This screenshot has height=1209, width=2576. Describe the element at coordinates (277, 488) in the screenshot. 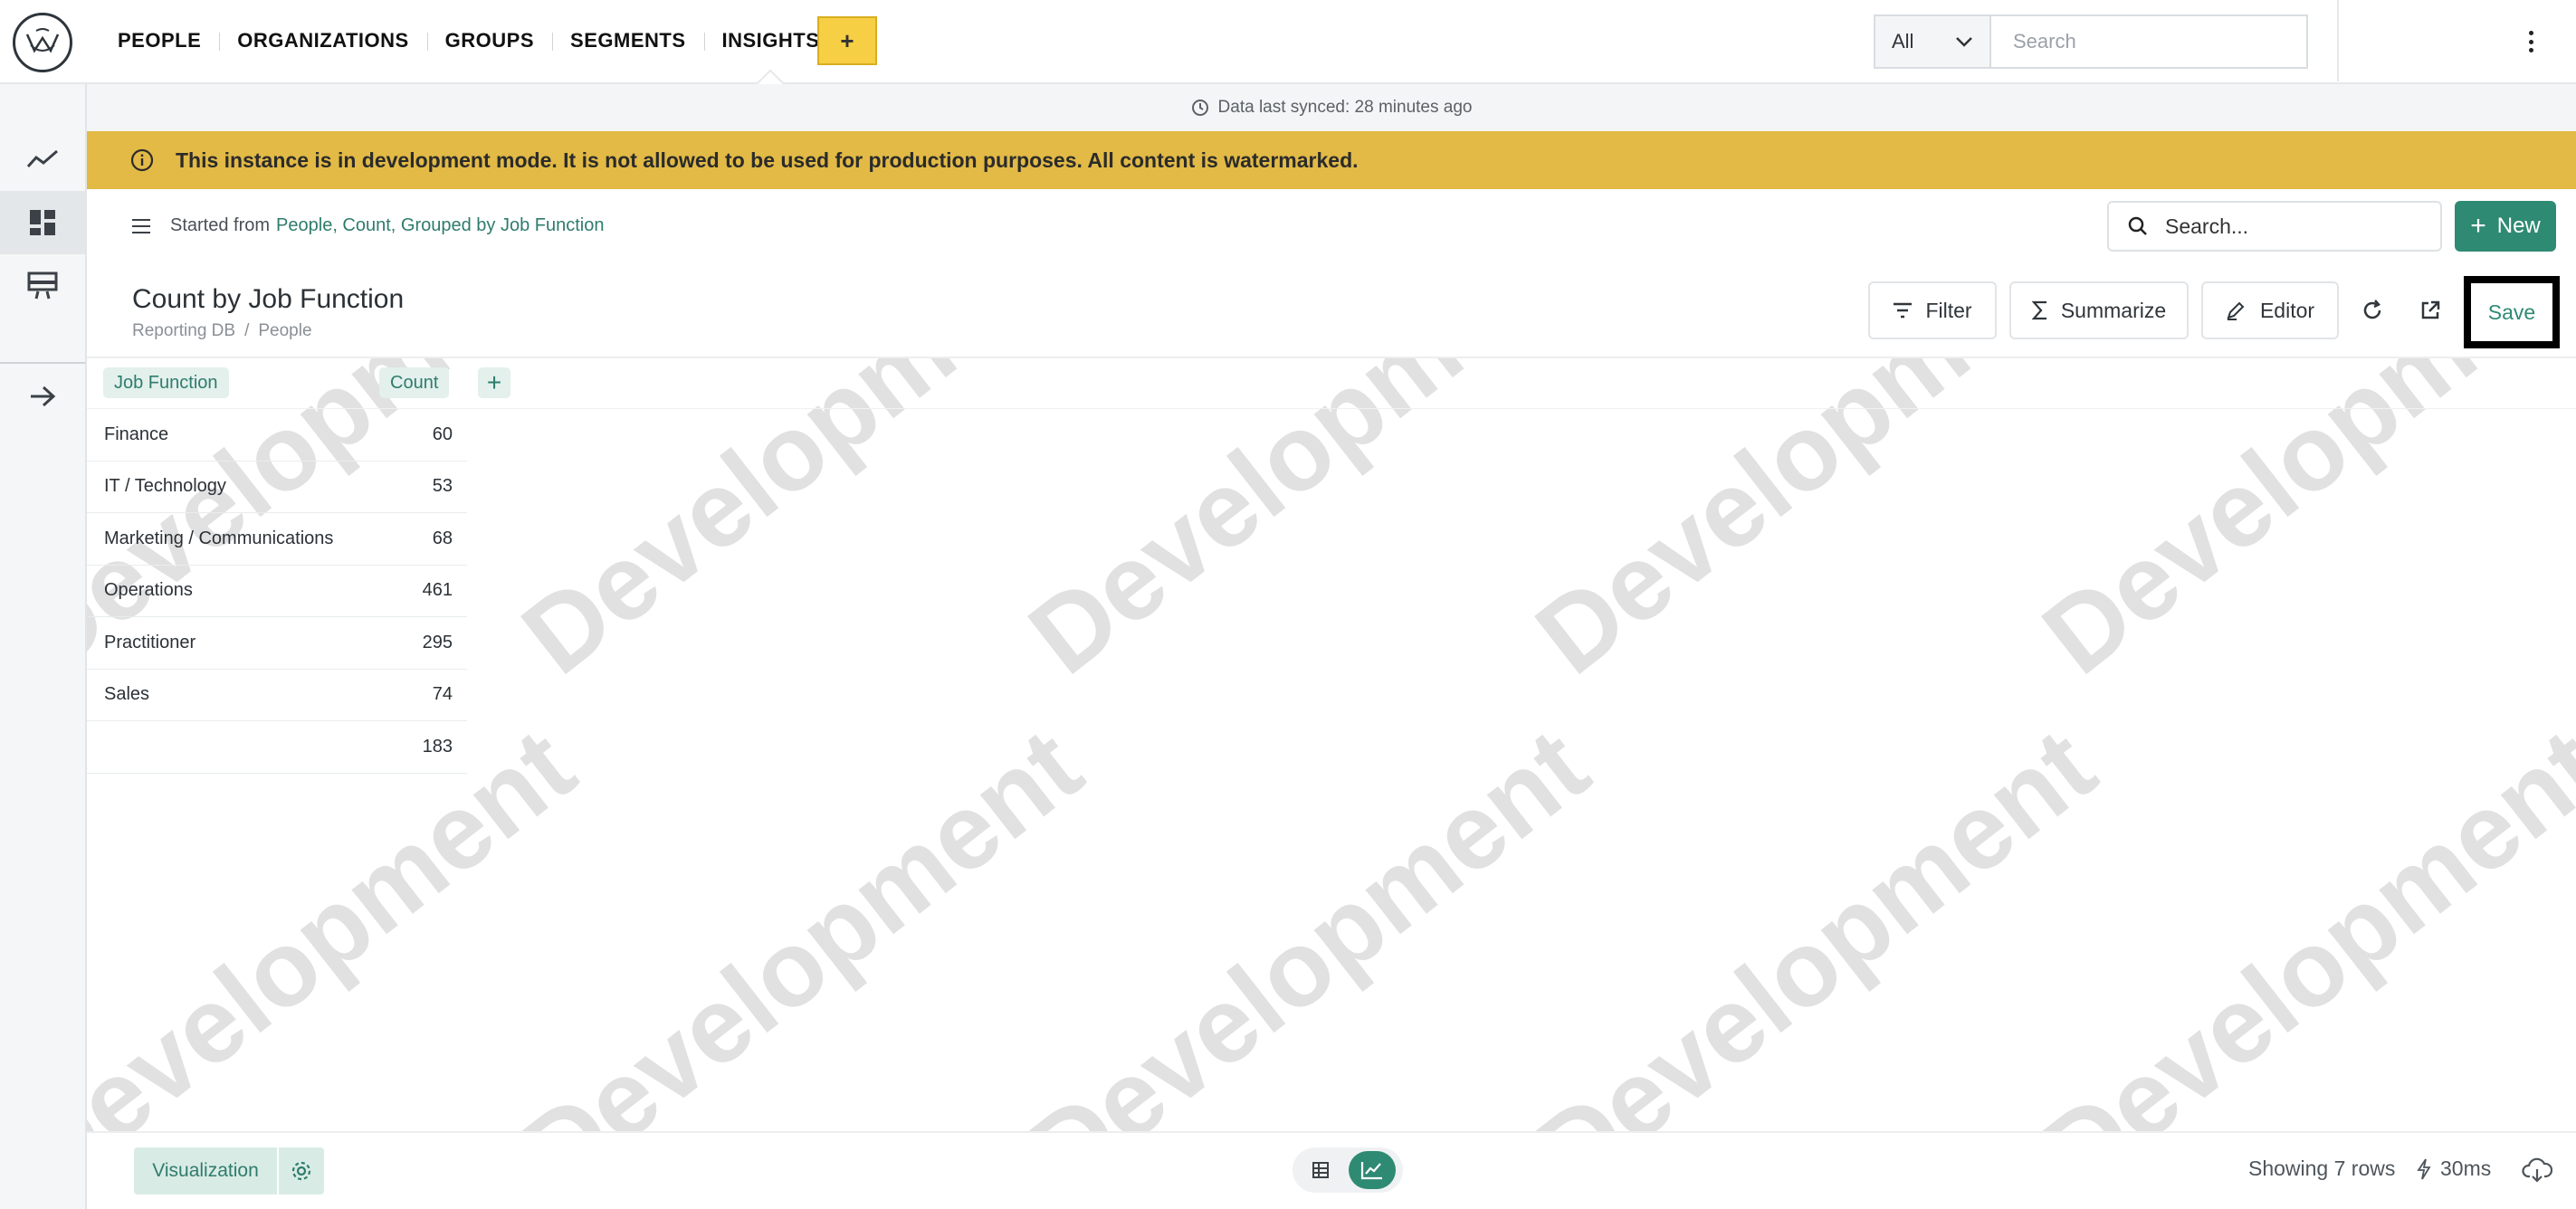

I see `table-row: IT / Technology 53` at that location.